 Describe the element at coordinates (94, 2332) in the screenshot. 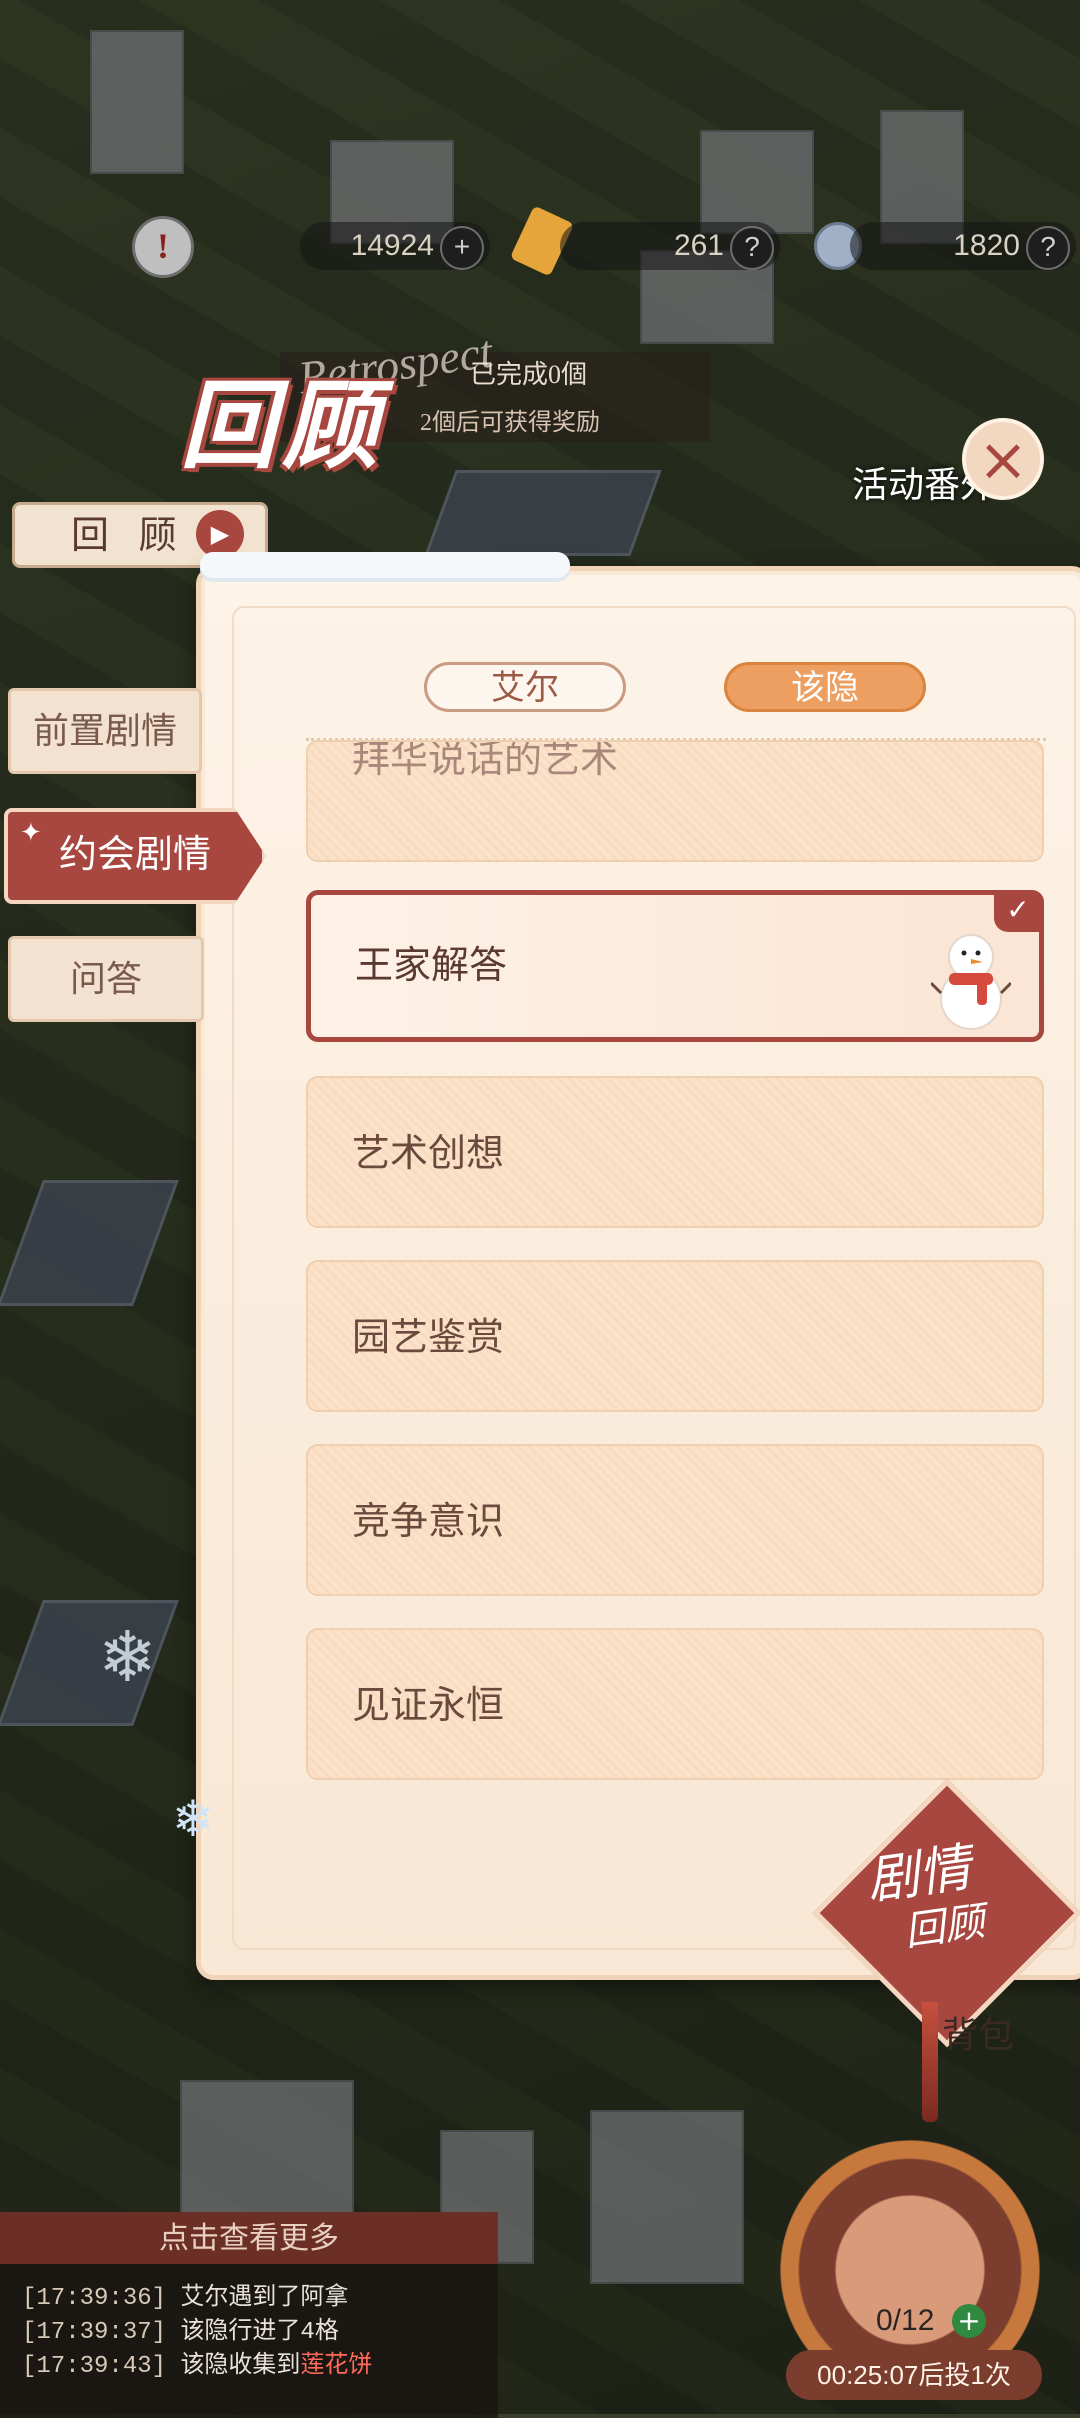

I see `log-timestamp: [17:39:37]` at that location.